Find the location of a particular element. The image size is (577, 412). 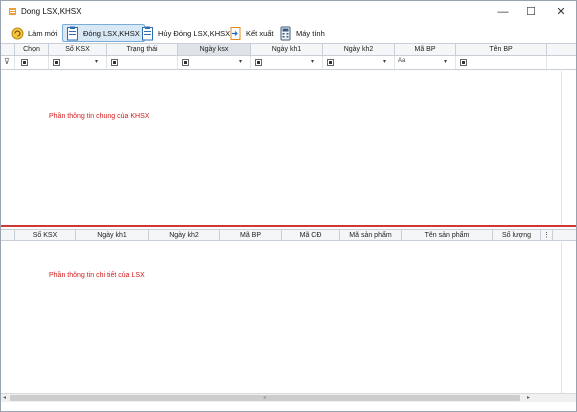

minimize-button: — is located at coordinates (503, 12).